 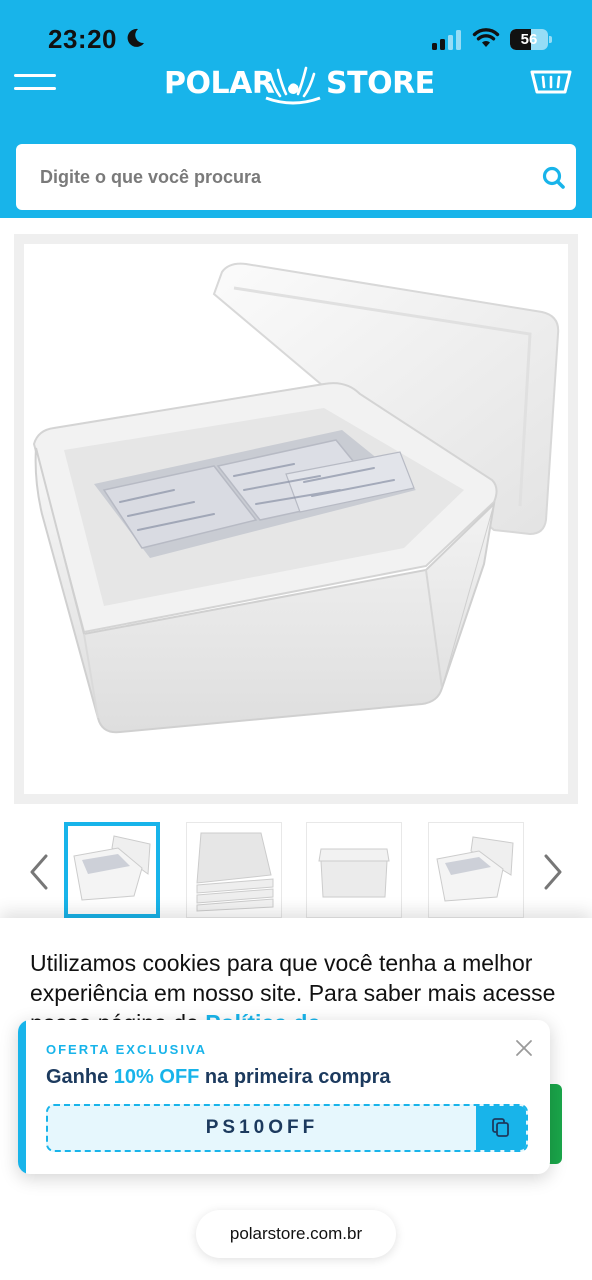 What do you see at coordinates (275, 177) in the screenshot?
I see `search-input` at bounding box center [275, 177].